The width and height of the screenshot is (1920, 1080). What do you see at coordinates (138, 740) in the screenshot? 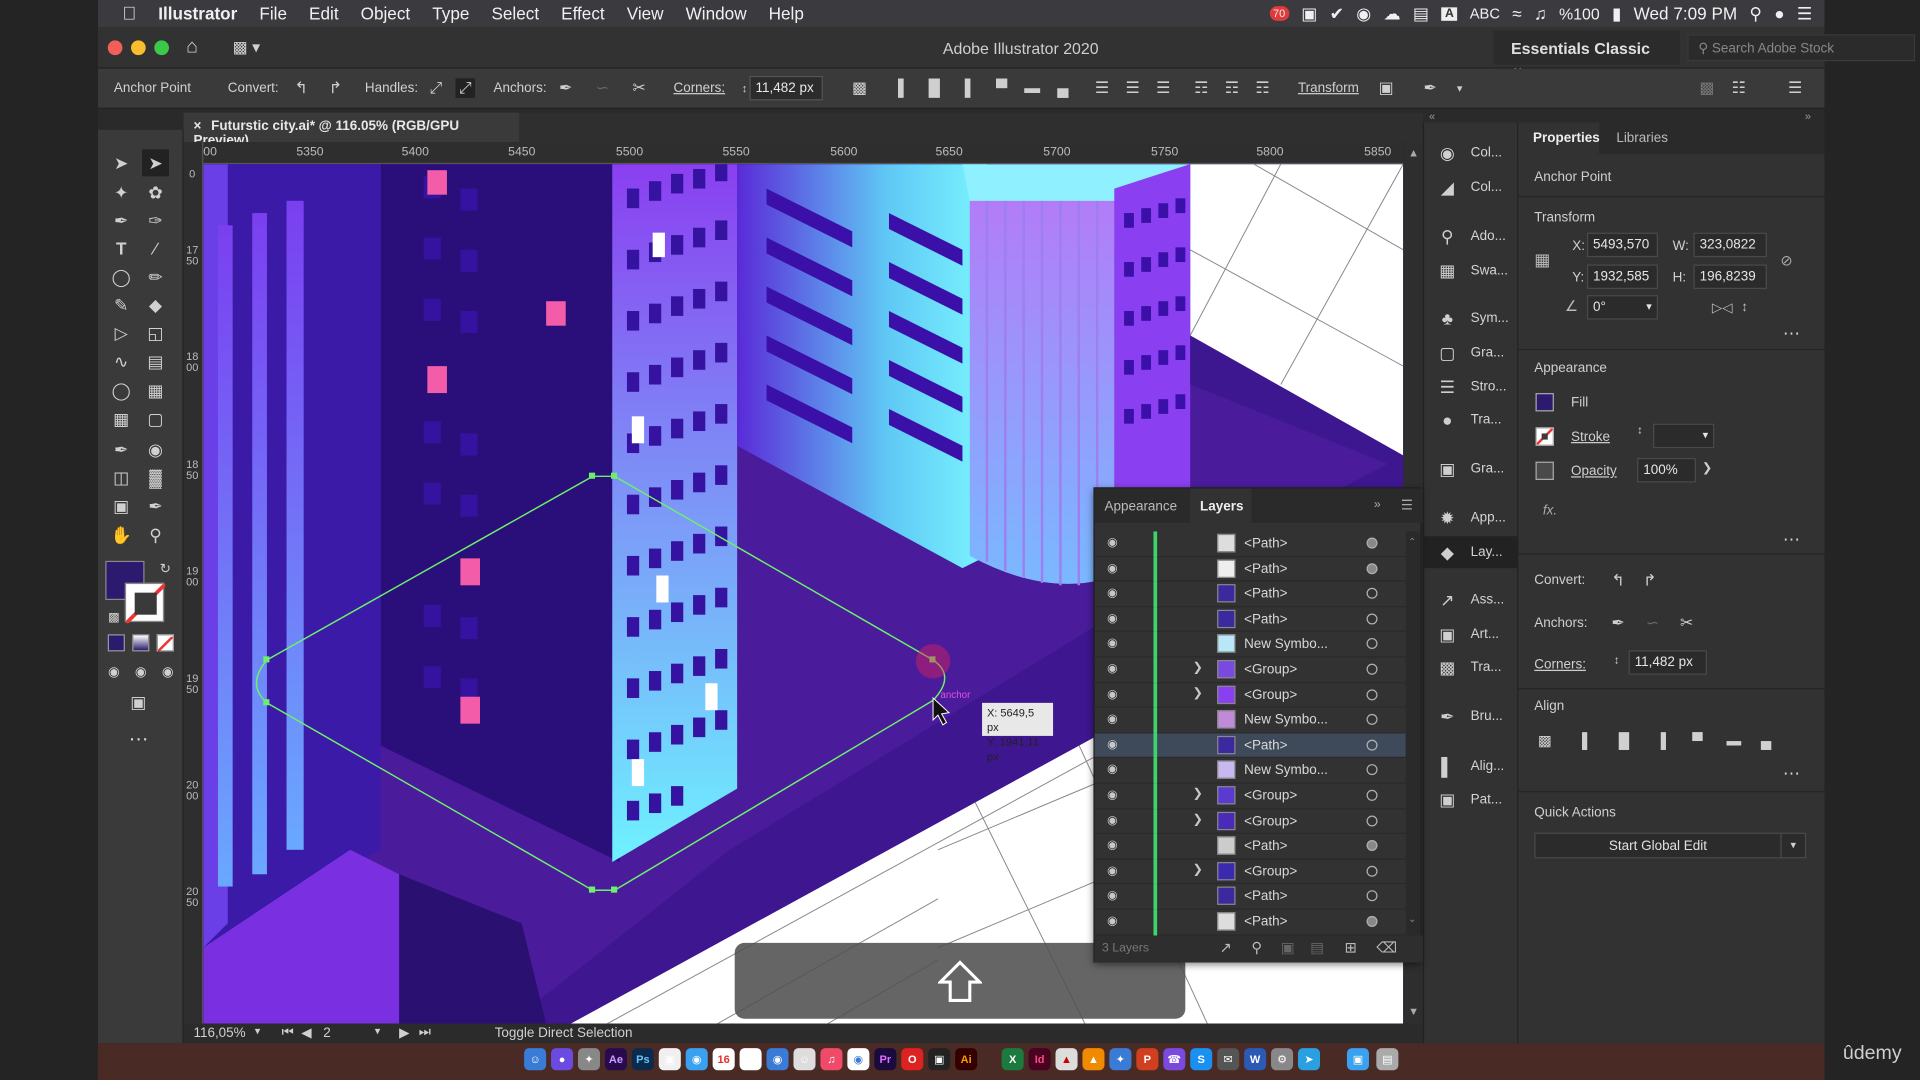
I see `edit-toolbar-icon: ⋯` at bounding box center [138, 740].